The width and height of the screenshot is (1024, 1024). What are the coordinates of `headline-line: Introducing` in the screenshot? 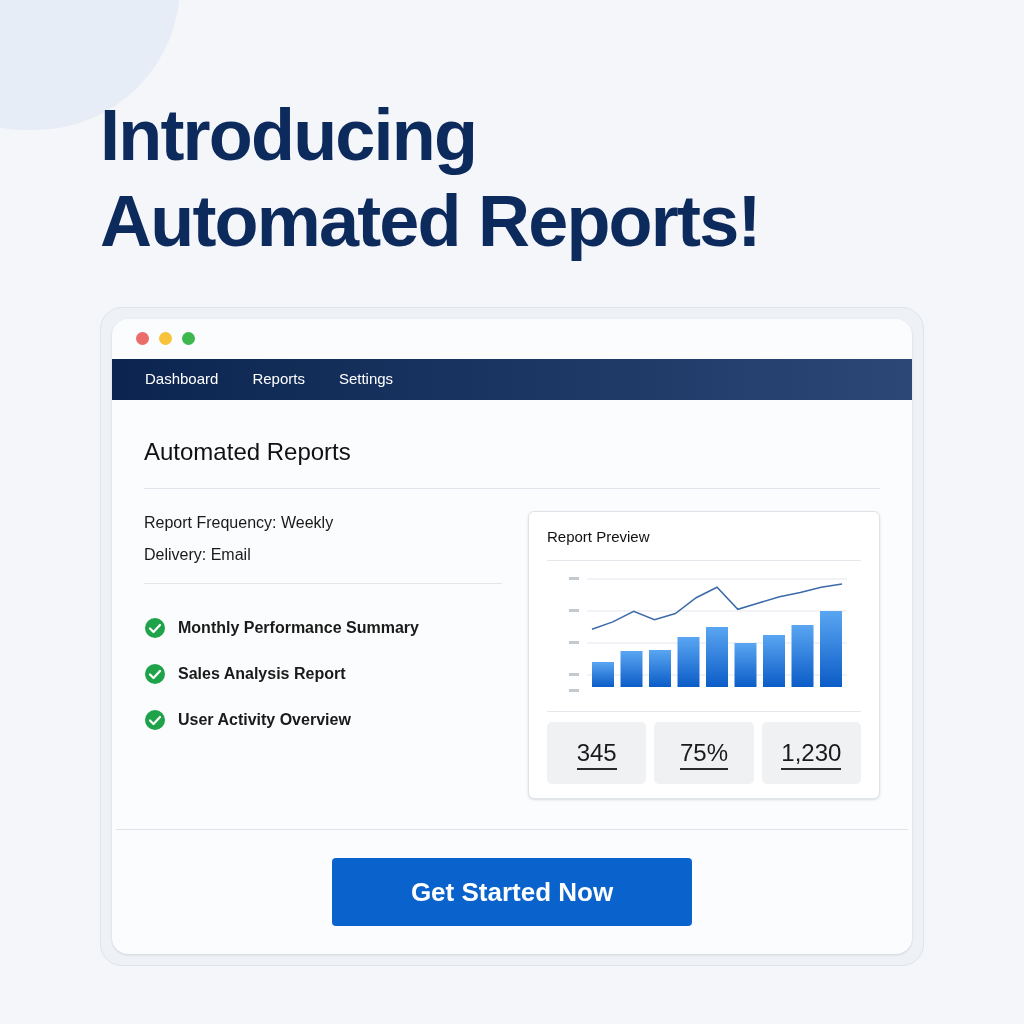 It's located at (289, 135).